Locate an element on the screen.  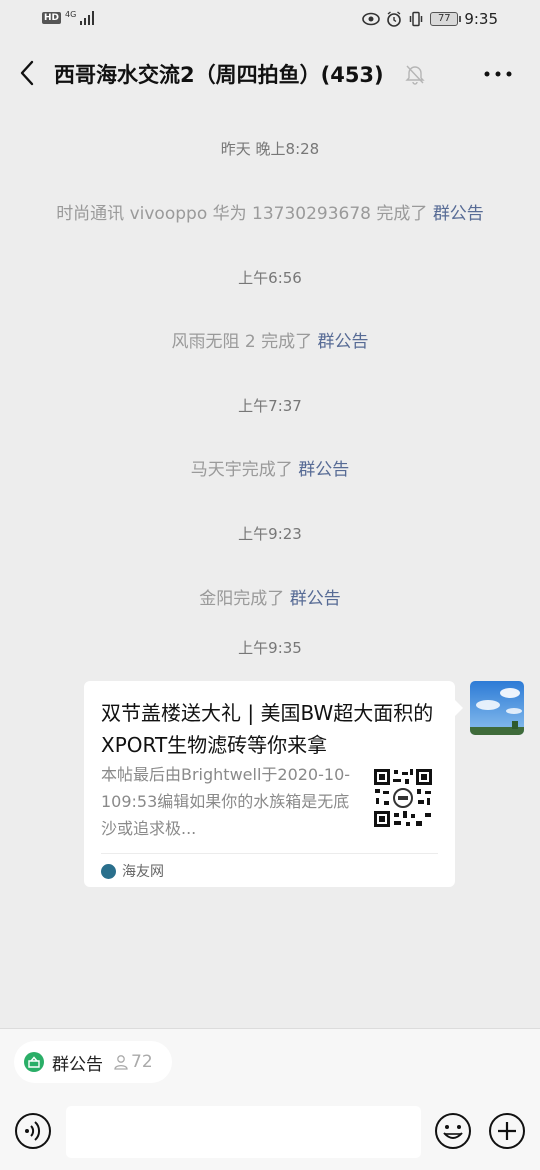
card-divider is located at coordinates (269, 853).